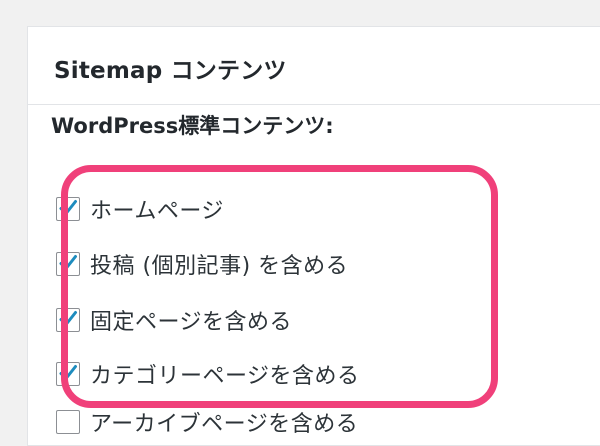  Describe the element at coordinates (68, 422) in the screenshot. I see `archives-checkbox` at that location.